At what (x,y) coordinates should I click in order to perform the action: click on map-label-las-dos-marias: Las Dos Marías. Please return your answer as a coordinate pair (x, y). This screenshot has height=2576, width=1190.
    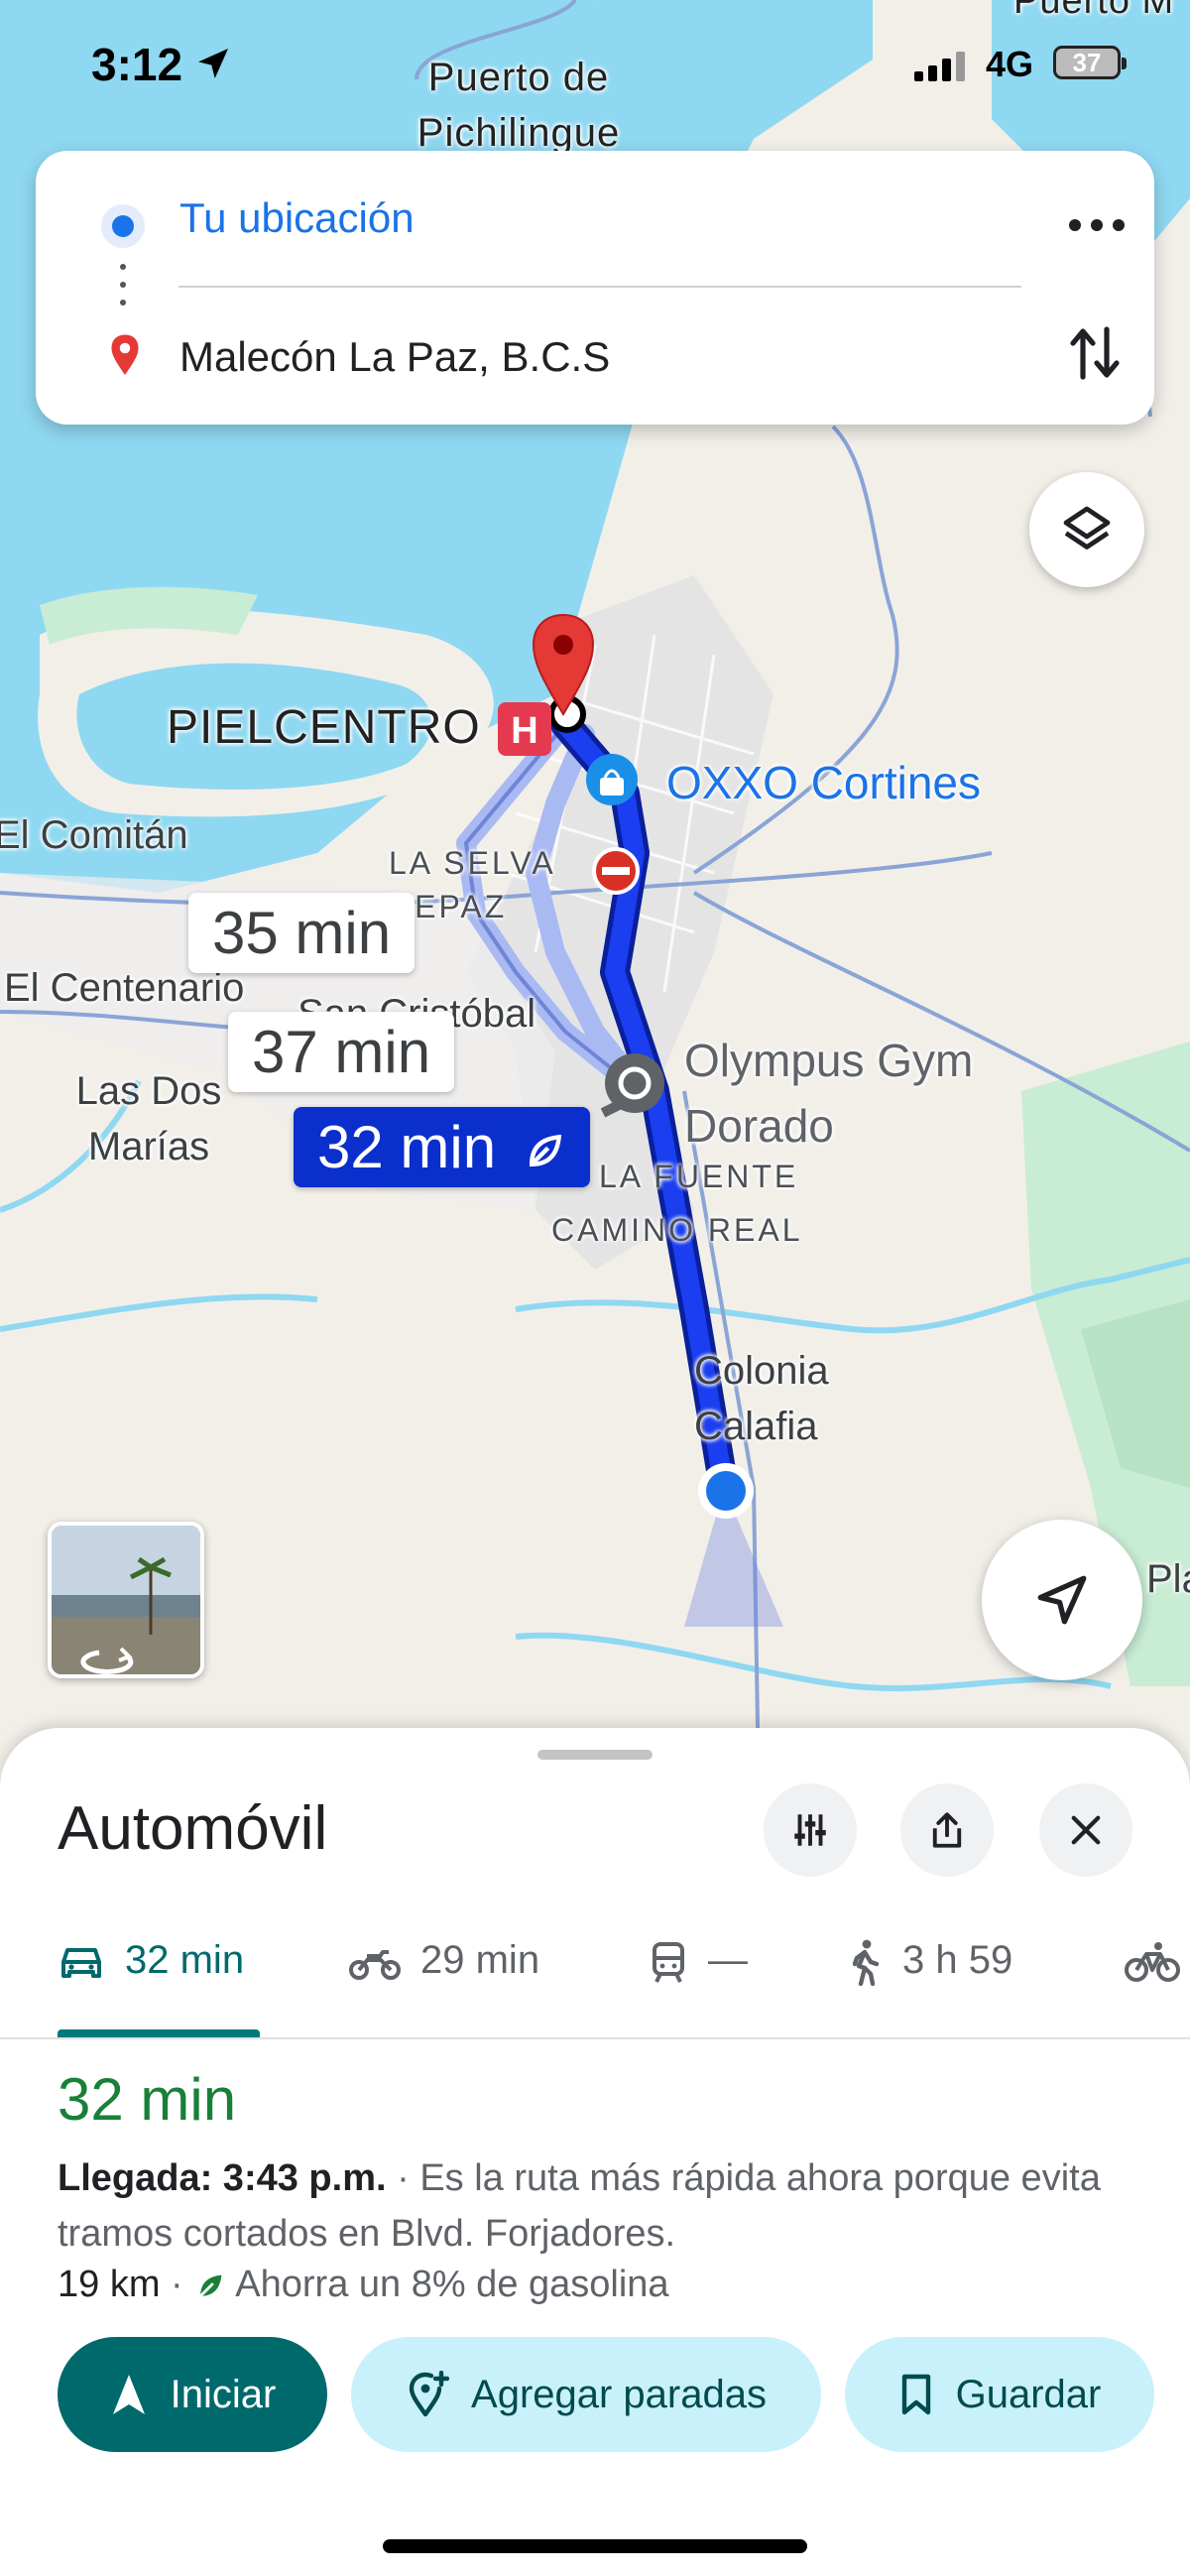
    Looking at the image, I should click on (148, 1118).